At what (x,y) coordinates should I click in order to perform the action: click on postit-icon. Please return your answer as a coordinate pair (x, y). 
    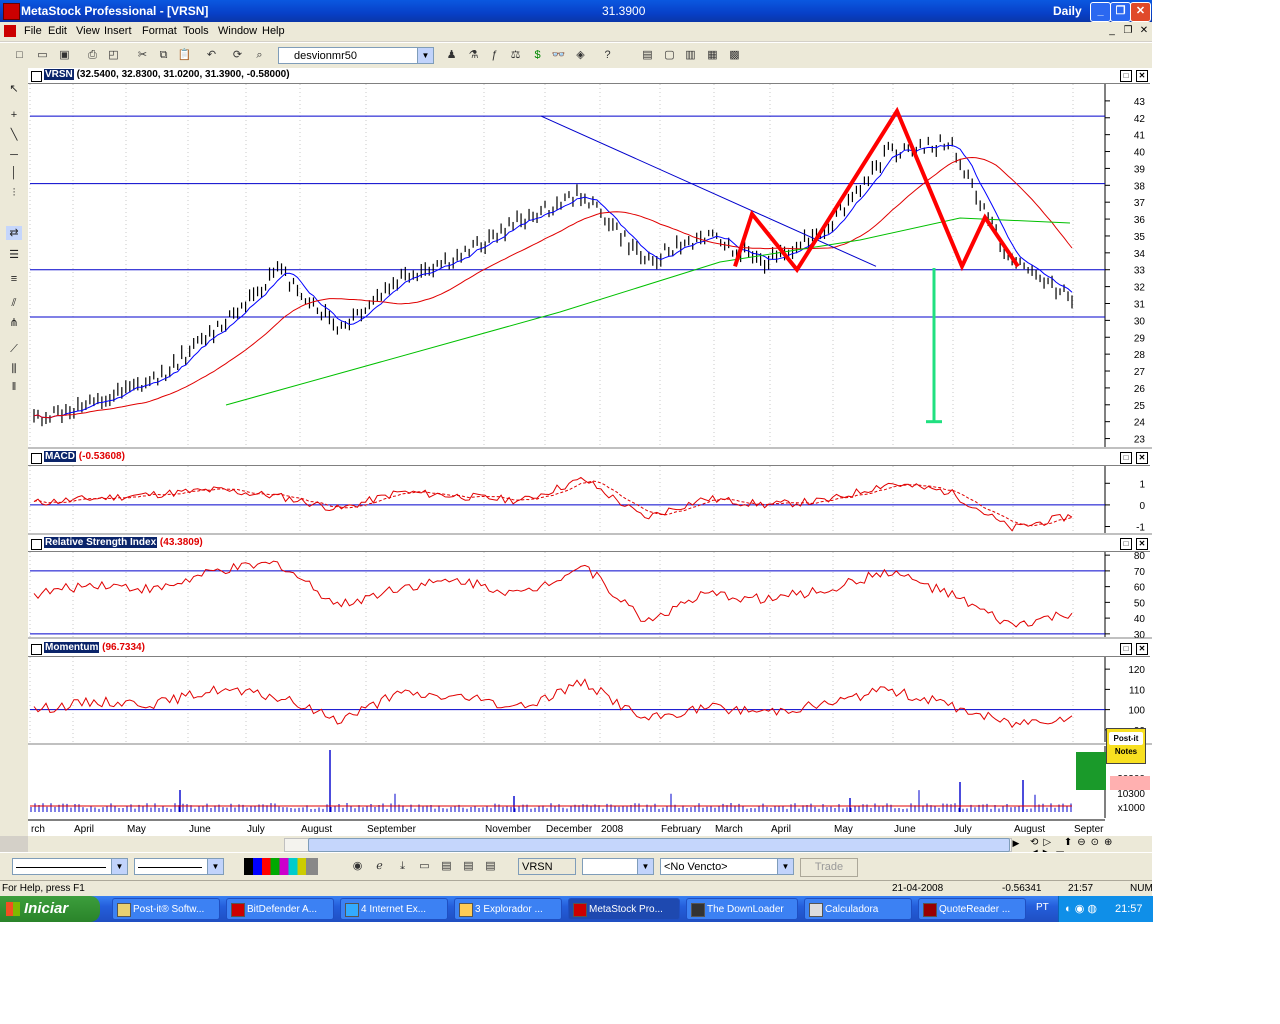
    Looking at the image, I should click on (124, 910).